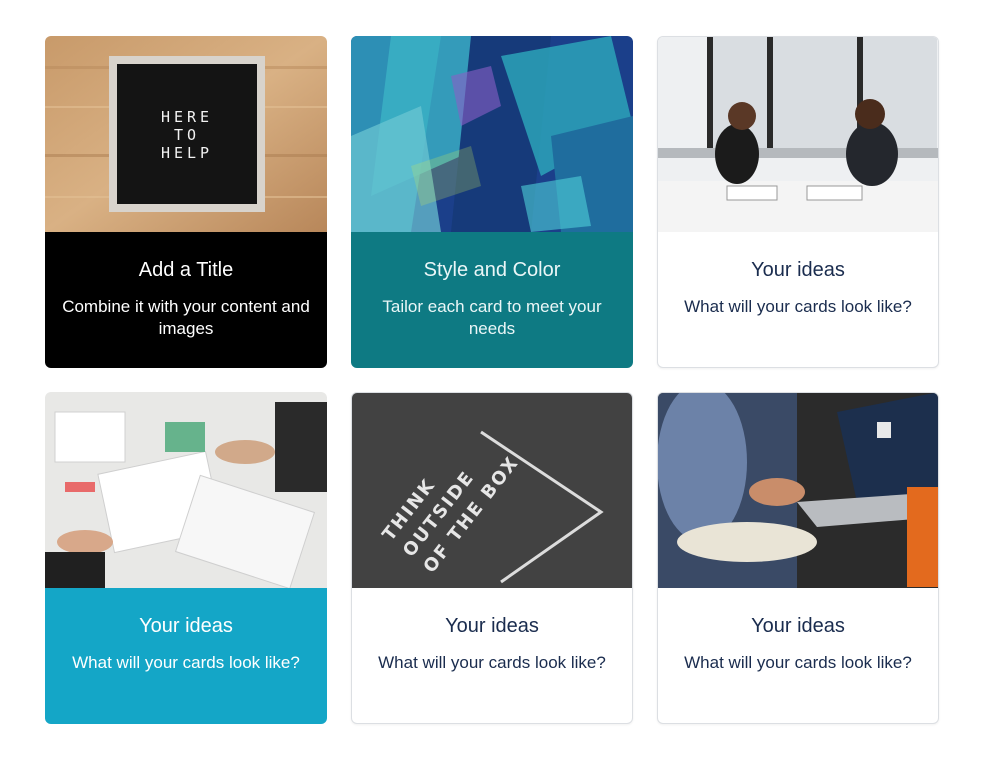  What do you see at coordinates (492, 317) in the screenshot?
I see `card-text: Tailor each card to meet your needs` at bounding box center [492, 317].